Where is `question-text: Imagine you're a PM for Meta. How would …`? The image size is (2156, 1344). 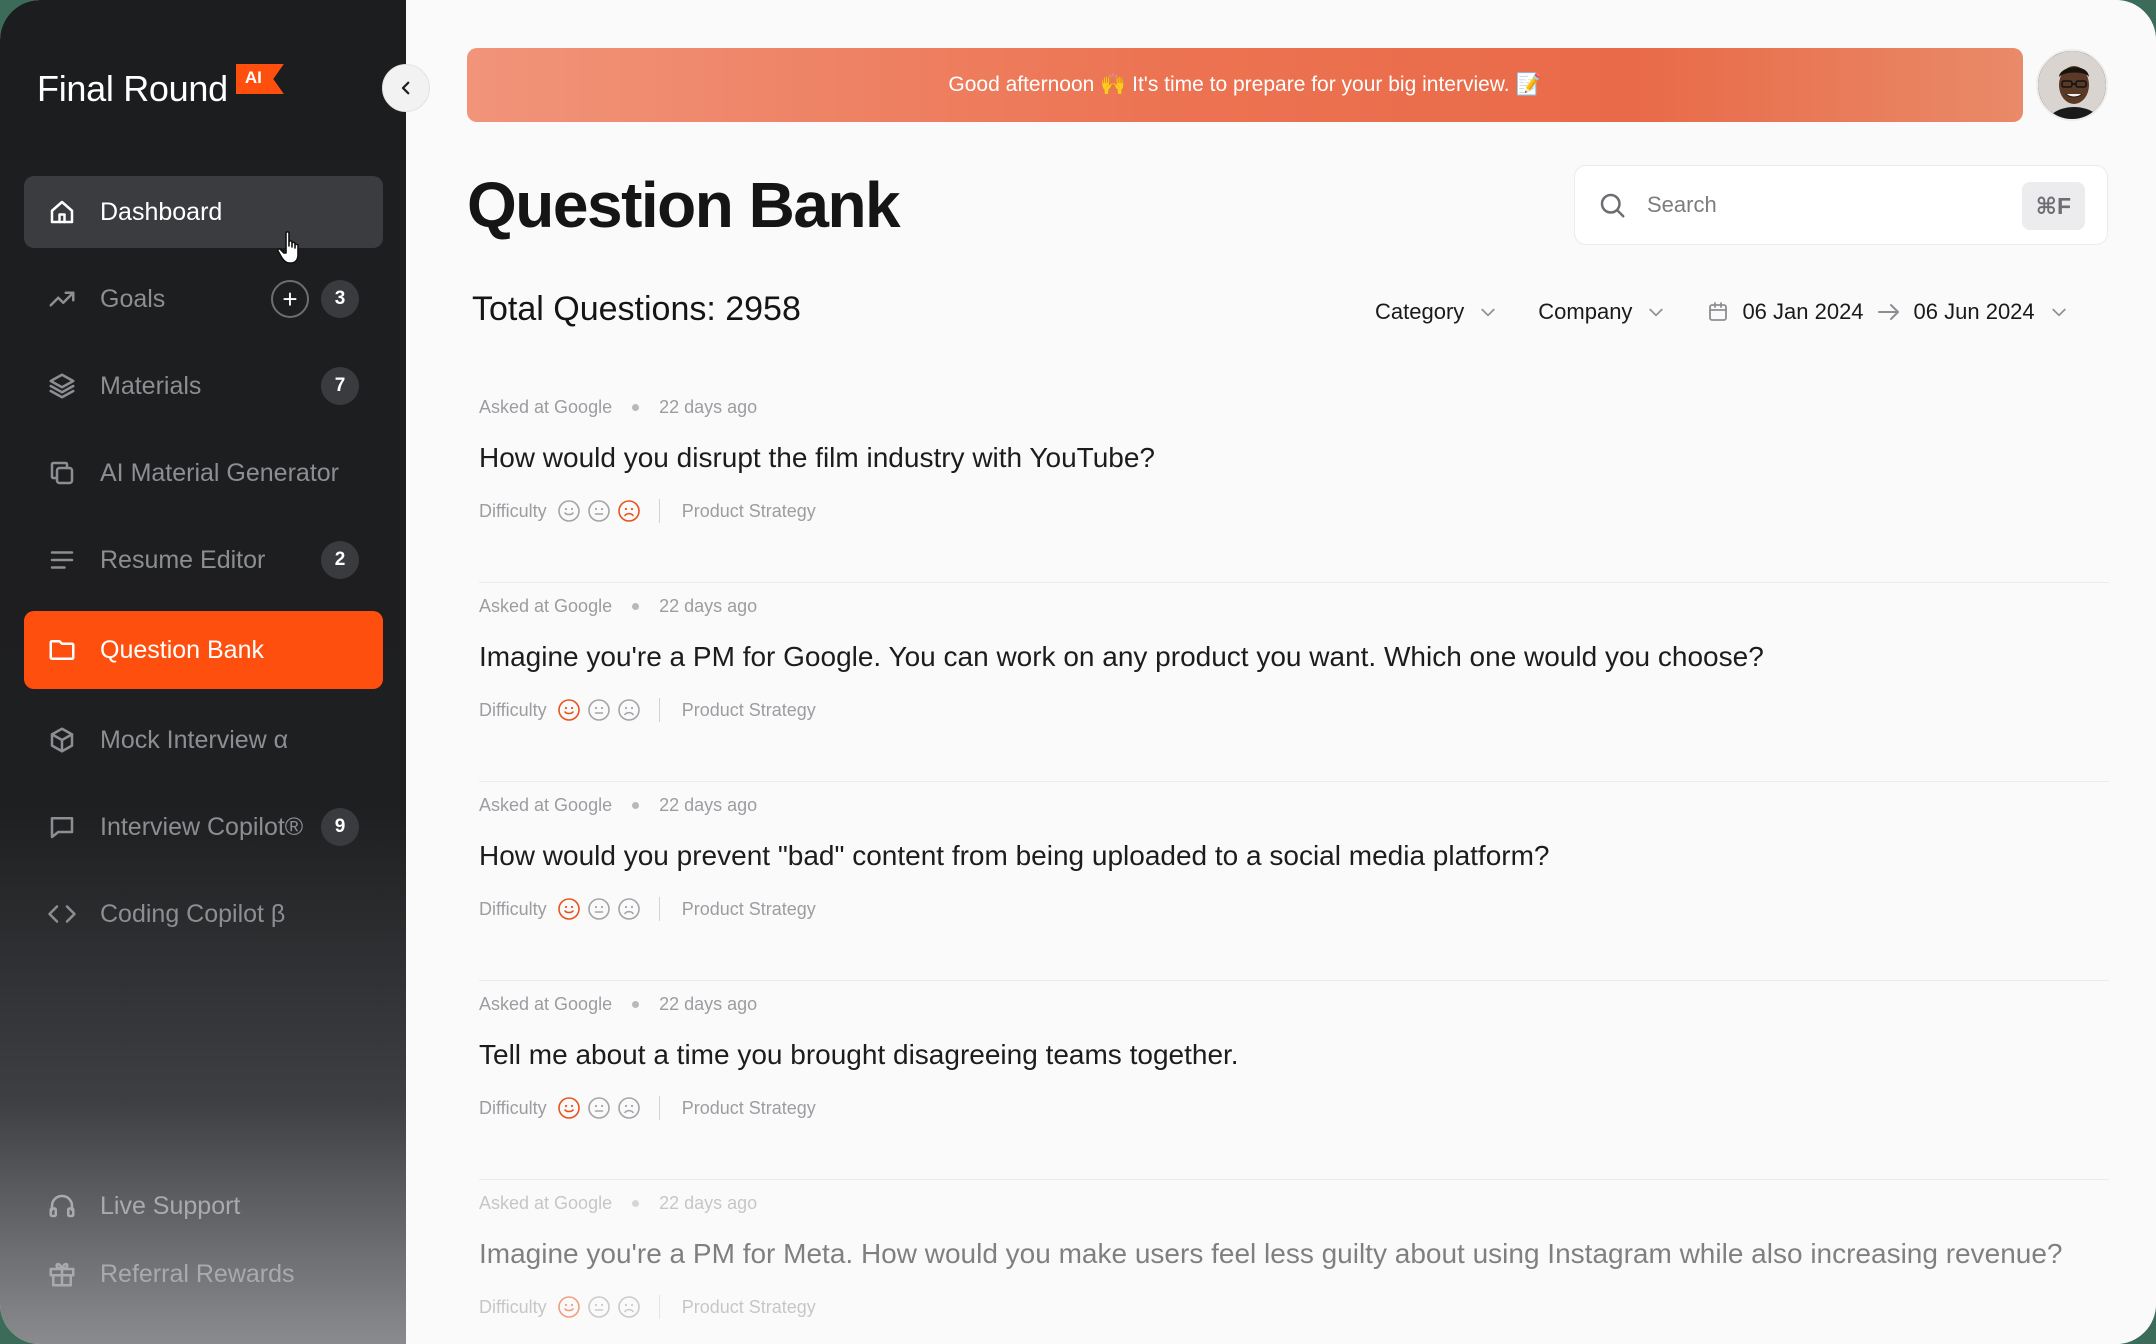
question-text: Imagine you're a PM for Meta. How would … is located at coordinates (1294, 1258).